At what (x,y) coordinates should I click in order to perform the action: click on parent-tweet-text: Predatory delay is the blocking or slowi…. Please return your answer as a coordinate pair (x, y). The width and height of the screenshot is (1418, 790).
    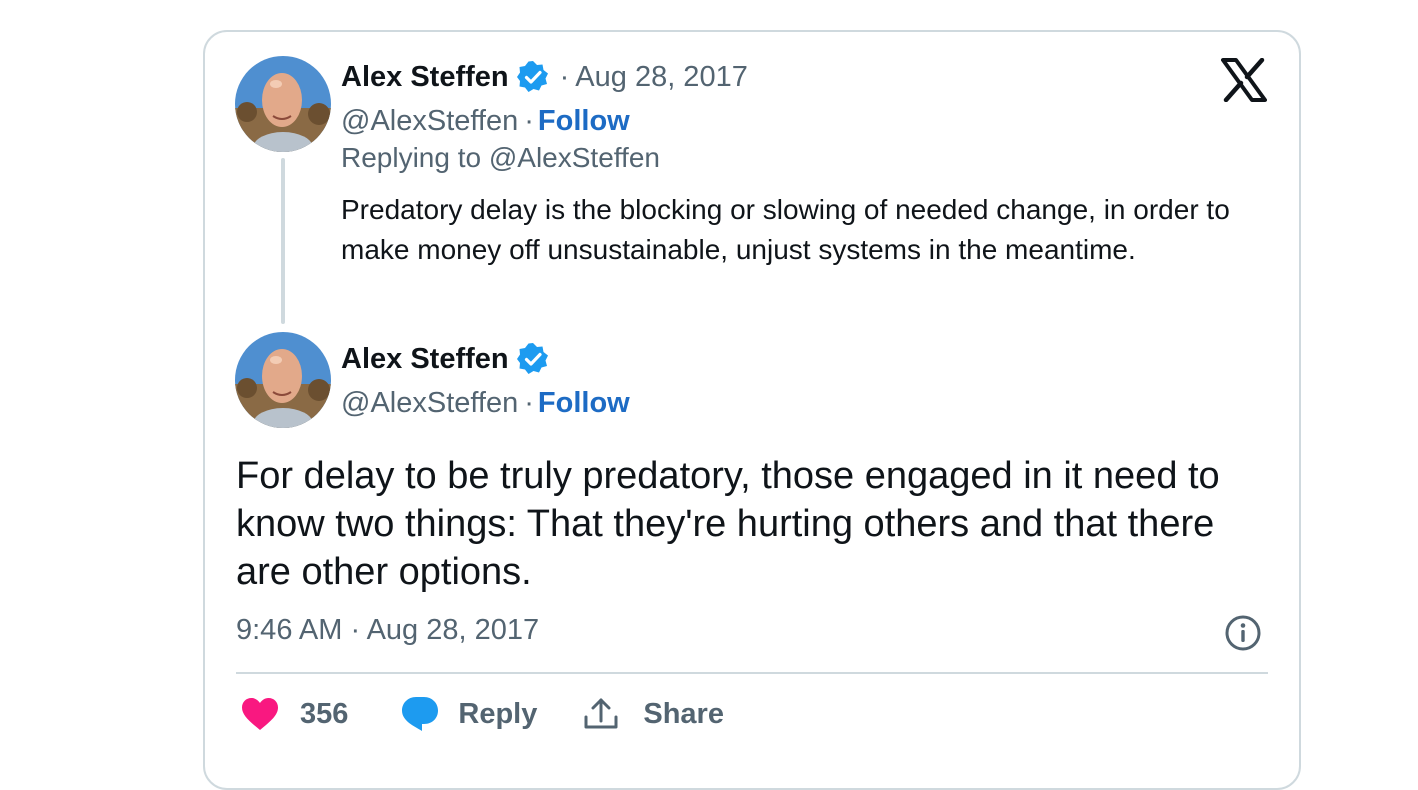
    Looking at the image, I should click on (785, 229).